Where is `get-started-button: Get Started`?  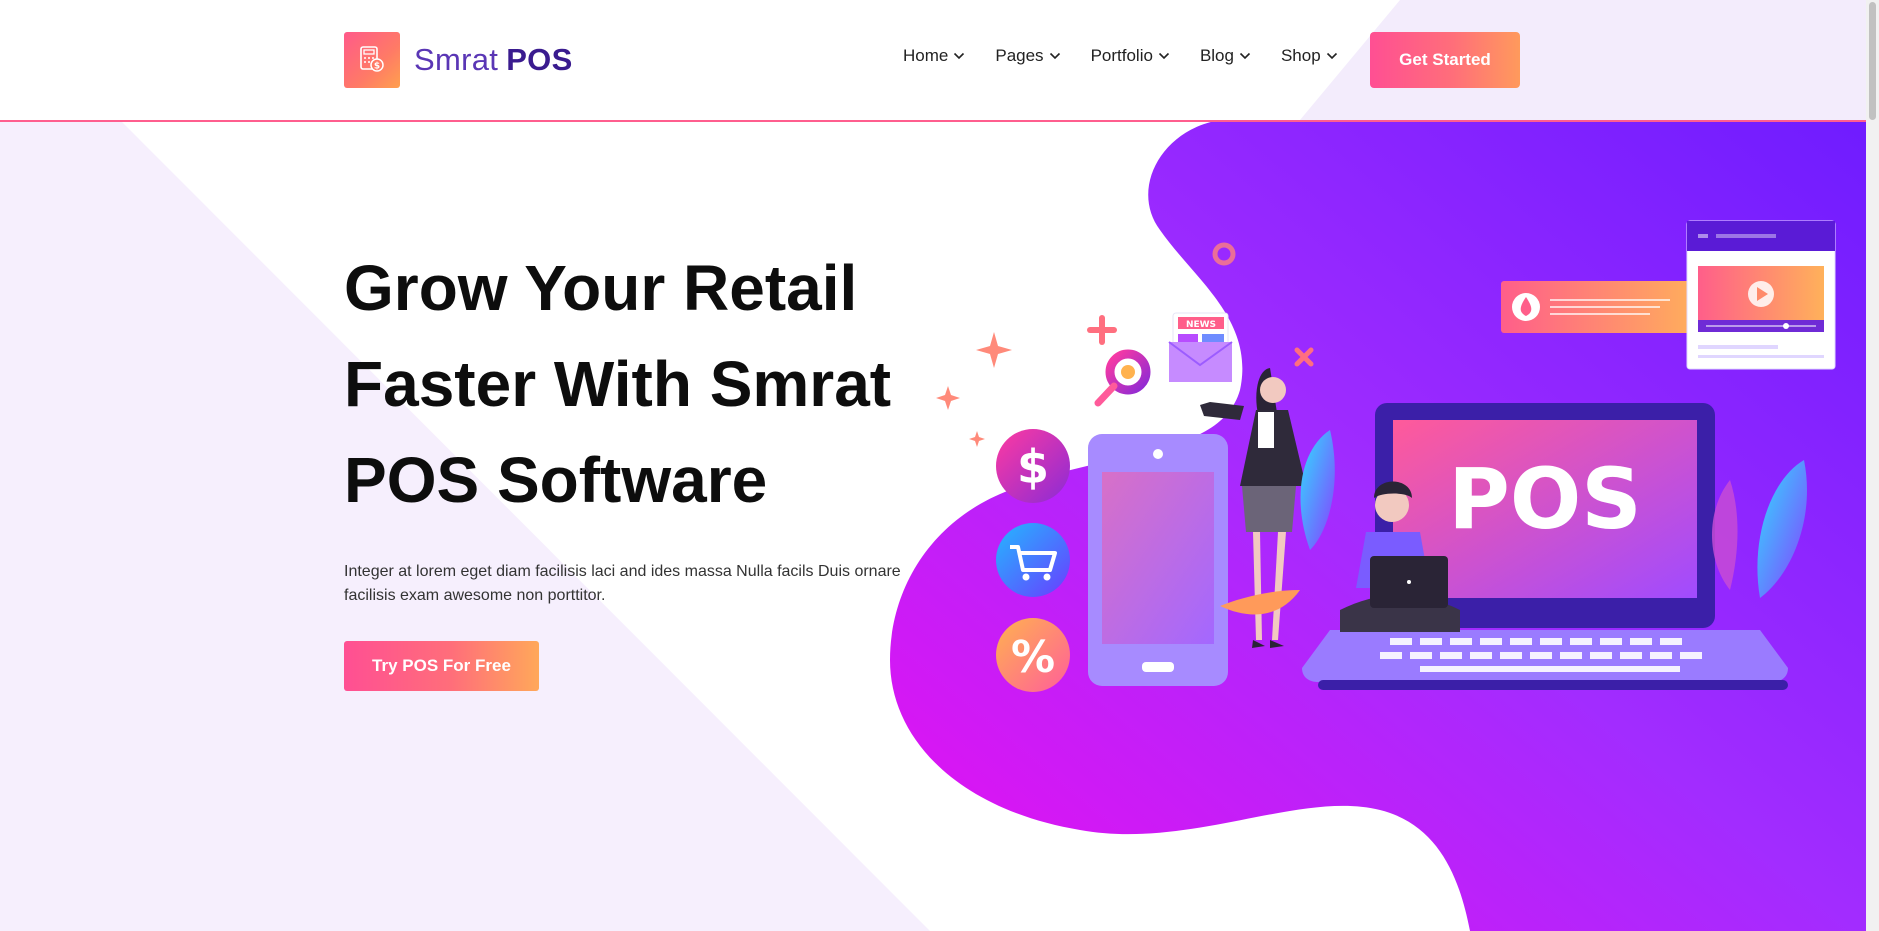
get-started-button: Get Started is located at coordinates (1445, 60).